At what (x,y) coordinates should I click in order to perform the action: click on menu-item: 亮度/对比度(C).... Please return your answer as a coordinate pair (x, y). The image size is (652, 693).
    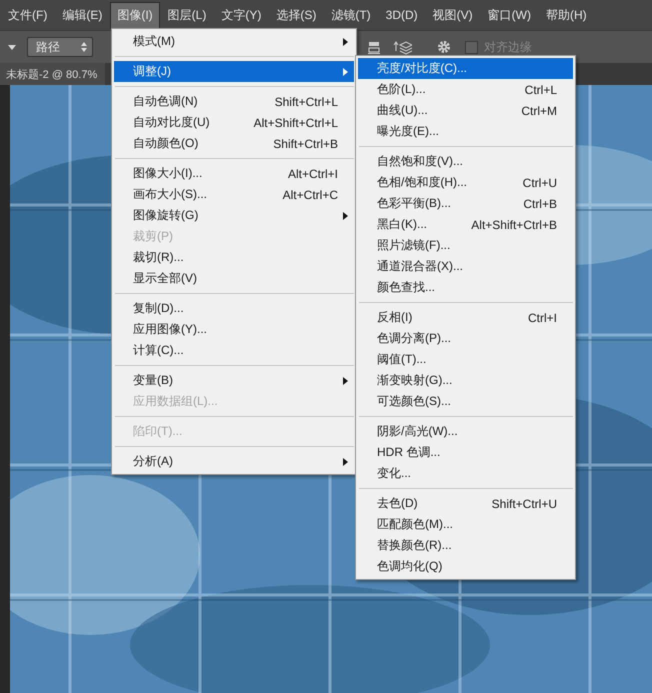
    Looking at the image, I should click on (465, 68).